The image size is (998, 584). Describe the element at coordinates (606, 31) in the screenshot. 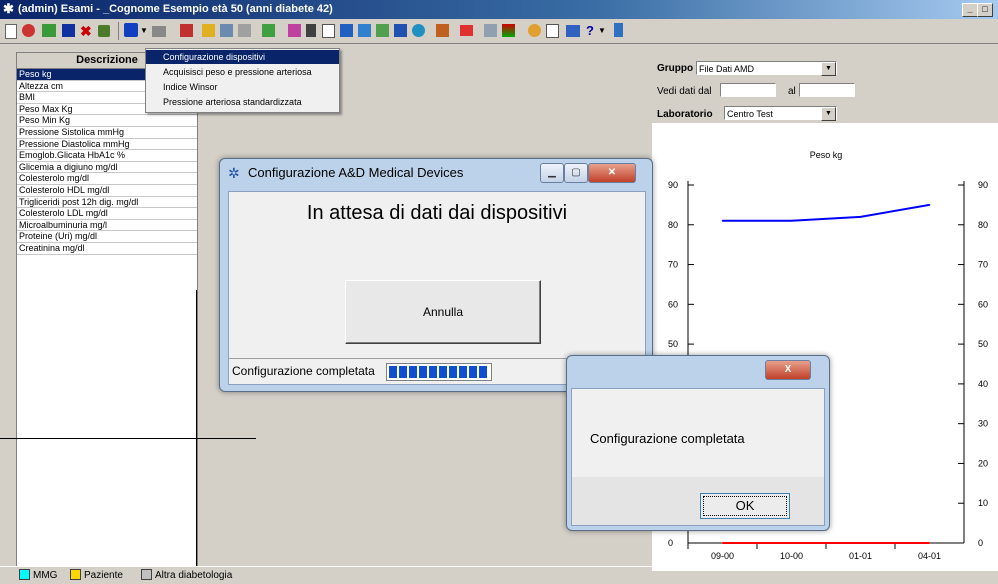

I see `help-dropdown-icon: ▼` at that location.